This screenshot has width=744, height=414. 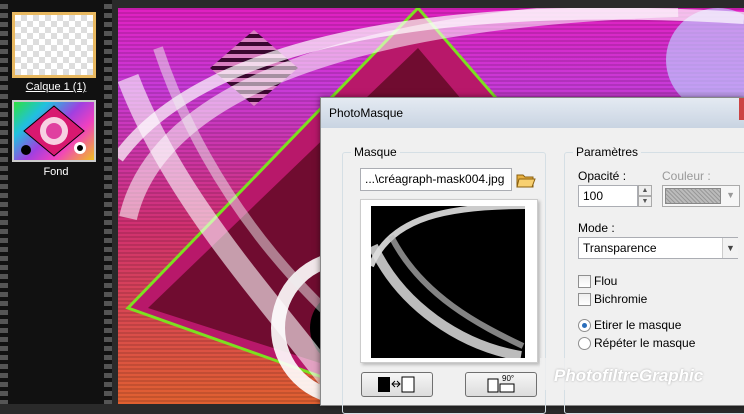 What do you see at coordinates (56, 87) in the screenshot?
I see `layer-label-calque1: Calque 1 (1)` at bounding box center [56, 87].